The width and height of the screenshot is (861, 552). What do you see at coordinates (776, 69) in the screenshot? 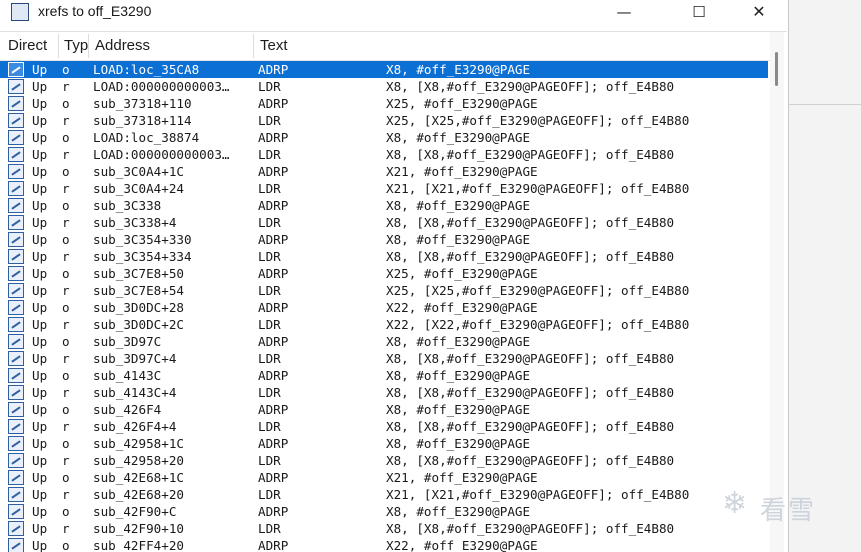
I see `scrollbar-thumb` at bounding box center [776, 69].